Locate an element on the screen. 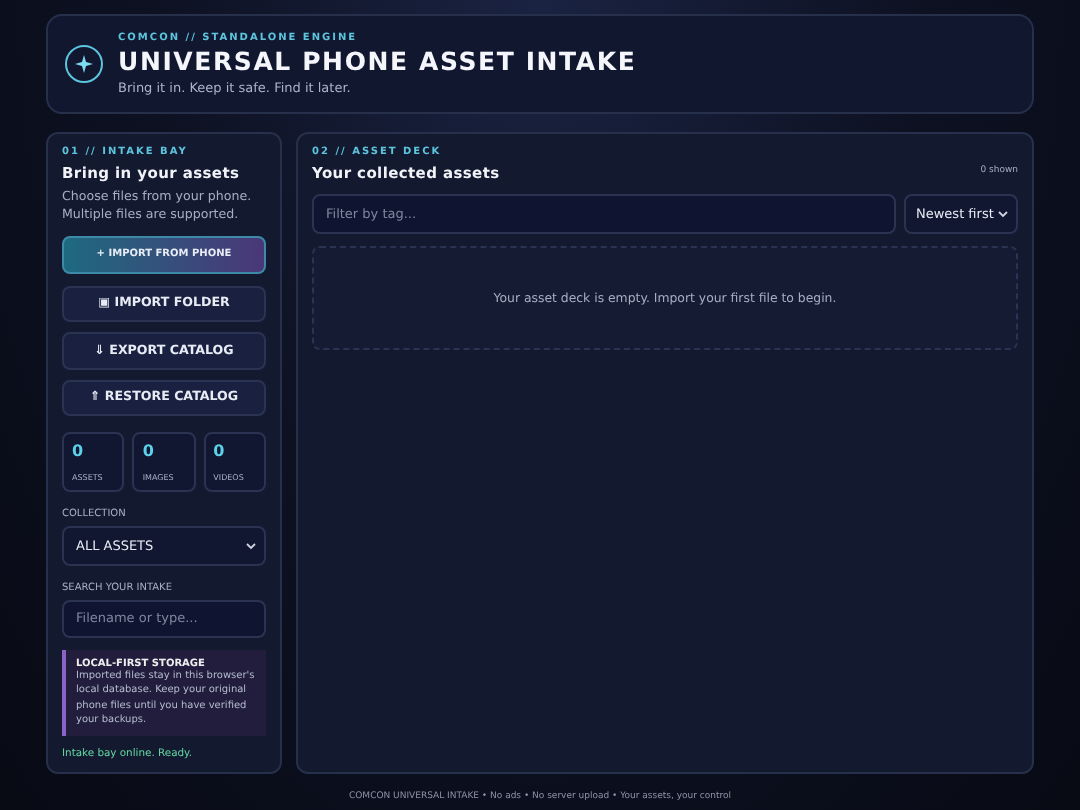  sparkle-logo-icon is located at coordinates (84, 64).